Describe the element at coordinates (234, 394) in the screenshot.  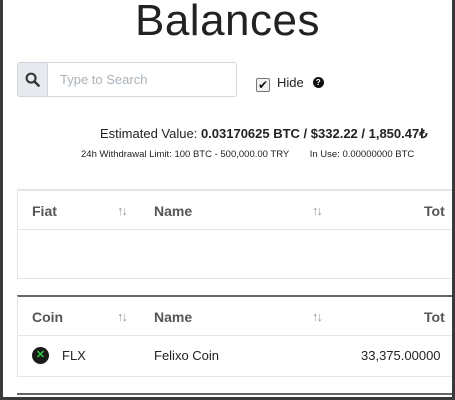
I see `divider` at that location.